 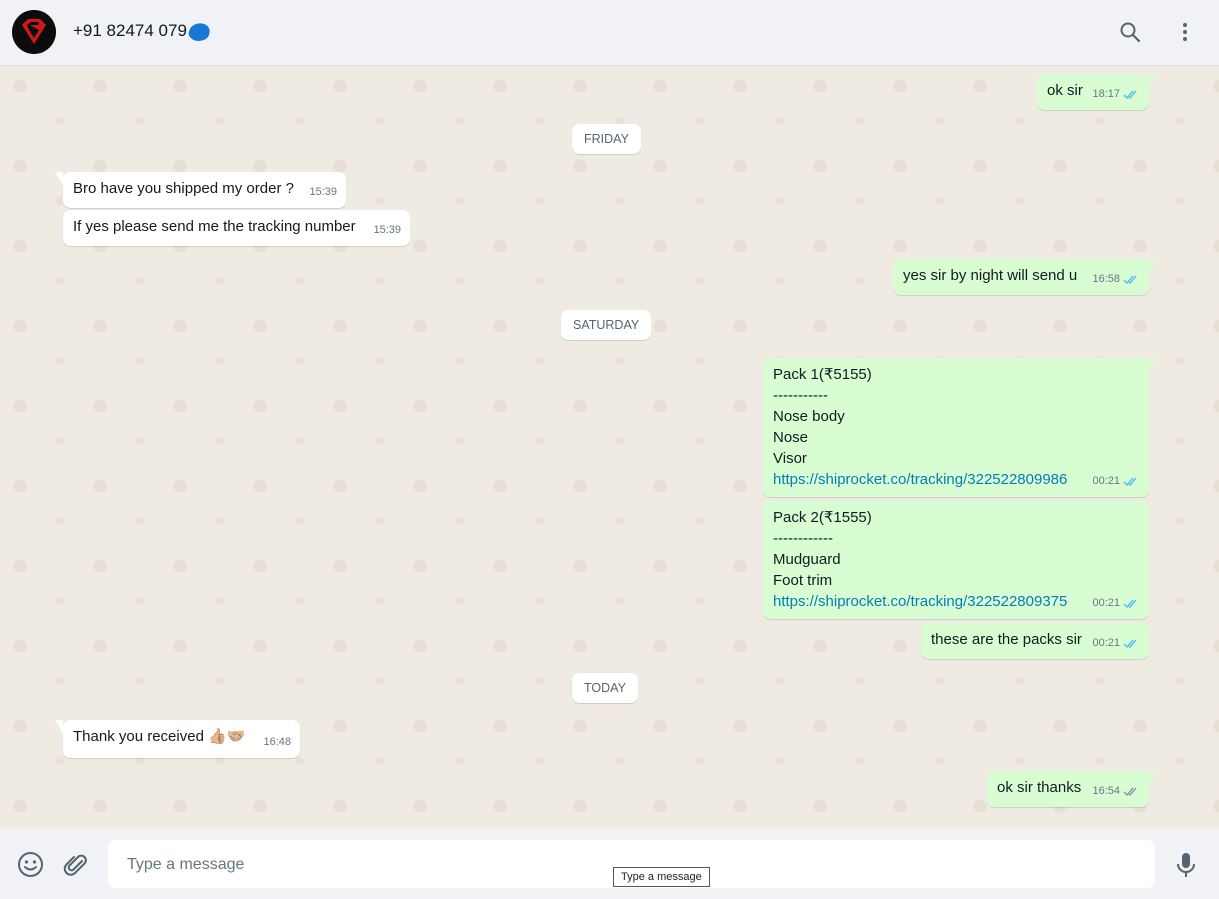 I want to click on message-outgoing: ok sir 18:17, so click(x=1097, y=92).